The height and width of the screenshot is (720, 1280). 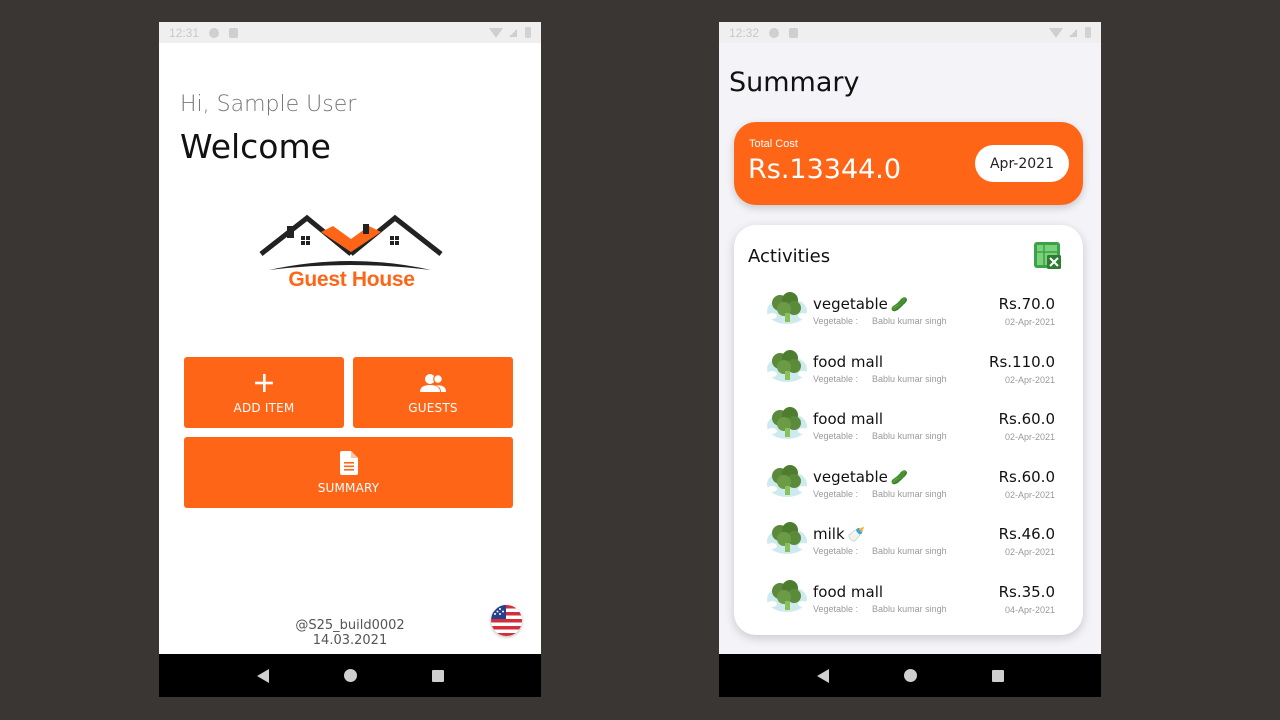 I want to click on total-cost-label: Total Cost, so click(x=773, y=144).